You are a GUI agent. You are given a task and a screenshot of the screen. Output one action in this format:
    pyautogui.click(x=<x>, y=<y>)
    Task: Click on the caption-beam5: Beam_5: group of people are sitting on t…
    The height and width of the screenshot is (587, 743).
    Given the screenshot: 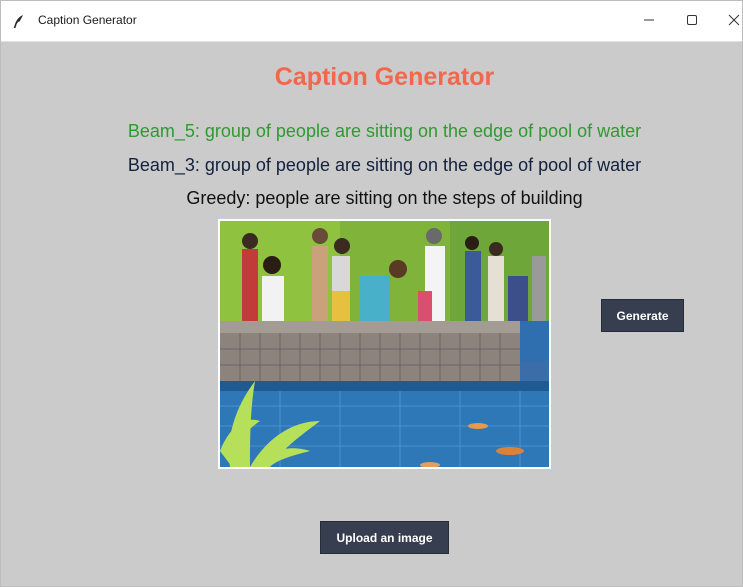 What is the action you would take?
    pyautogui.click(x=384, y=131)
    